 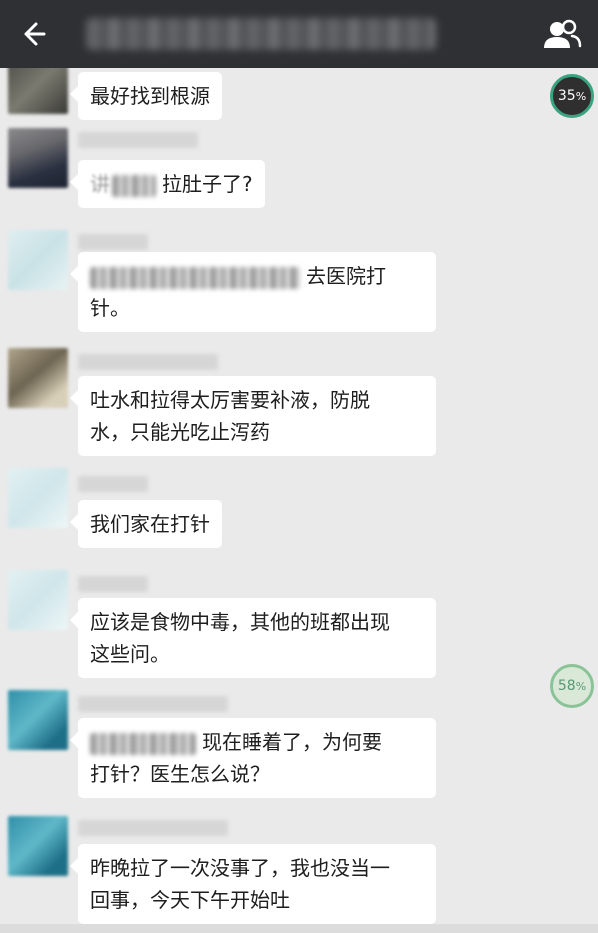 I want to click on message-bubble: 应该是食物中毒，其他的班都出现 这些问。, so click(x=253, y=638).